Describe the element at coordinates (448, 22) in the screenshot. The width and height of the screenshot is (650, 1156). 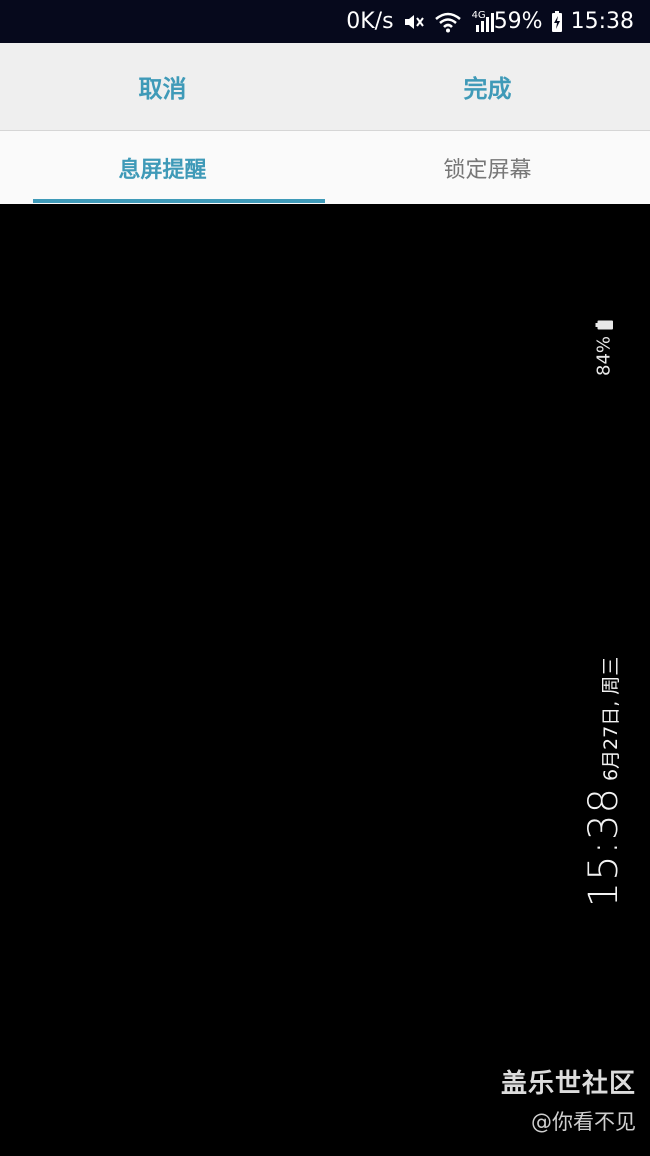
I see `wifi-icon` at that location.